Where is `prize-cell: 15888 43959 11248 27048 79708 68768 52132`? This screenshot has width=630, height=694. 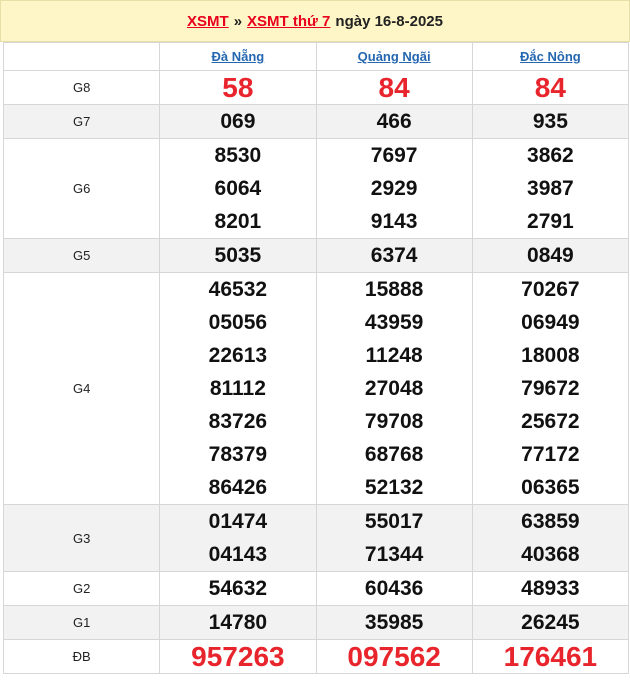
prize-cell: 15888 43959 11248 27048 79708 68768 52132 is located at coordinates (394, 388).